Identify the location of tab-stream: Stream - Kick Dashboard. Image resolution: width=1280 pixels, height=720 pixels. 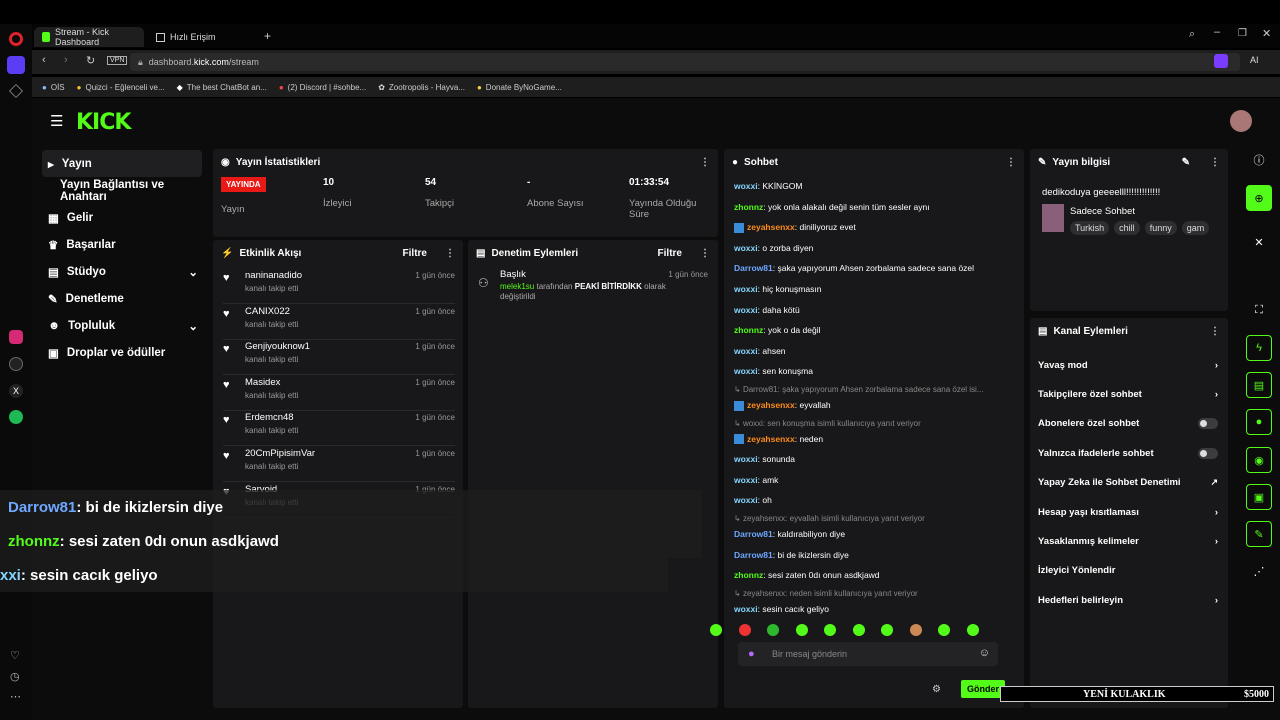
(89, 37).